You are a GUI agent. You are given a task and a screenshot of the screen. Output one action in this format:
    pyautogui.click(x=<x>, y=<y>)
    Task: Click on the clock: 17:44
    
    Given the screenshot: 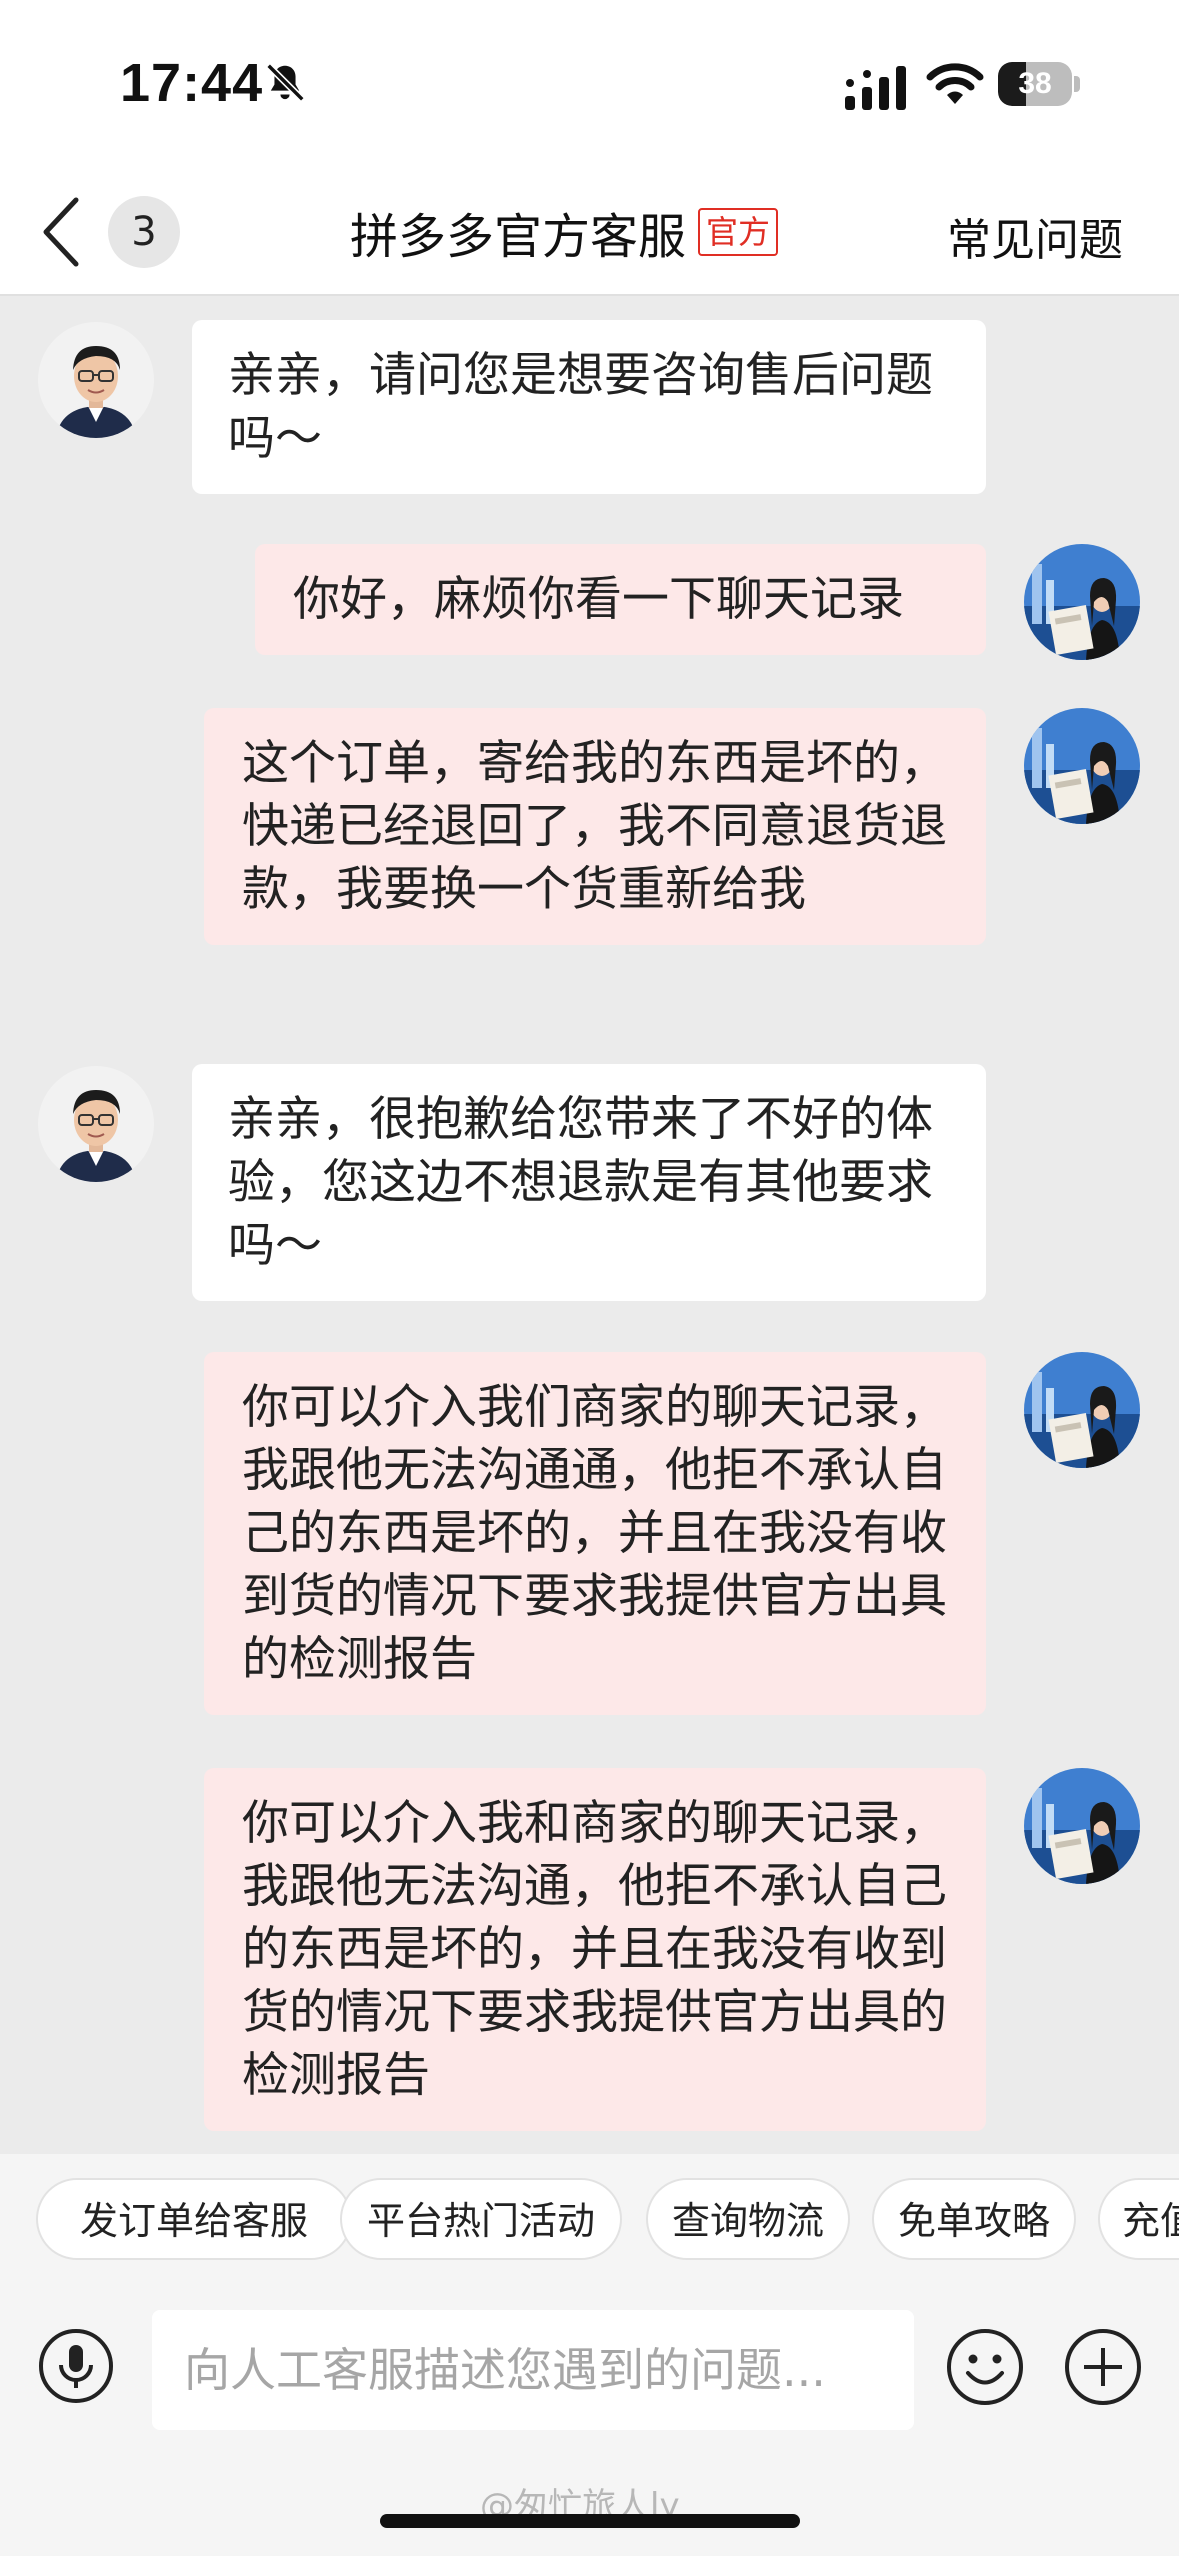 What is the action you would take?
    pyautogui.click(x=192, y=83)
    